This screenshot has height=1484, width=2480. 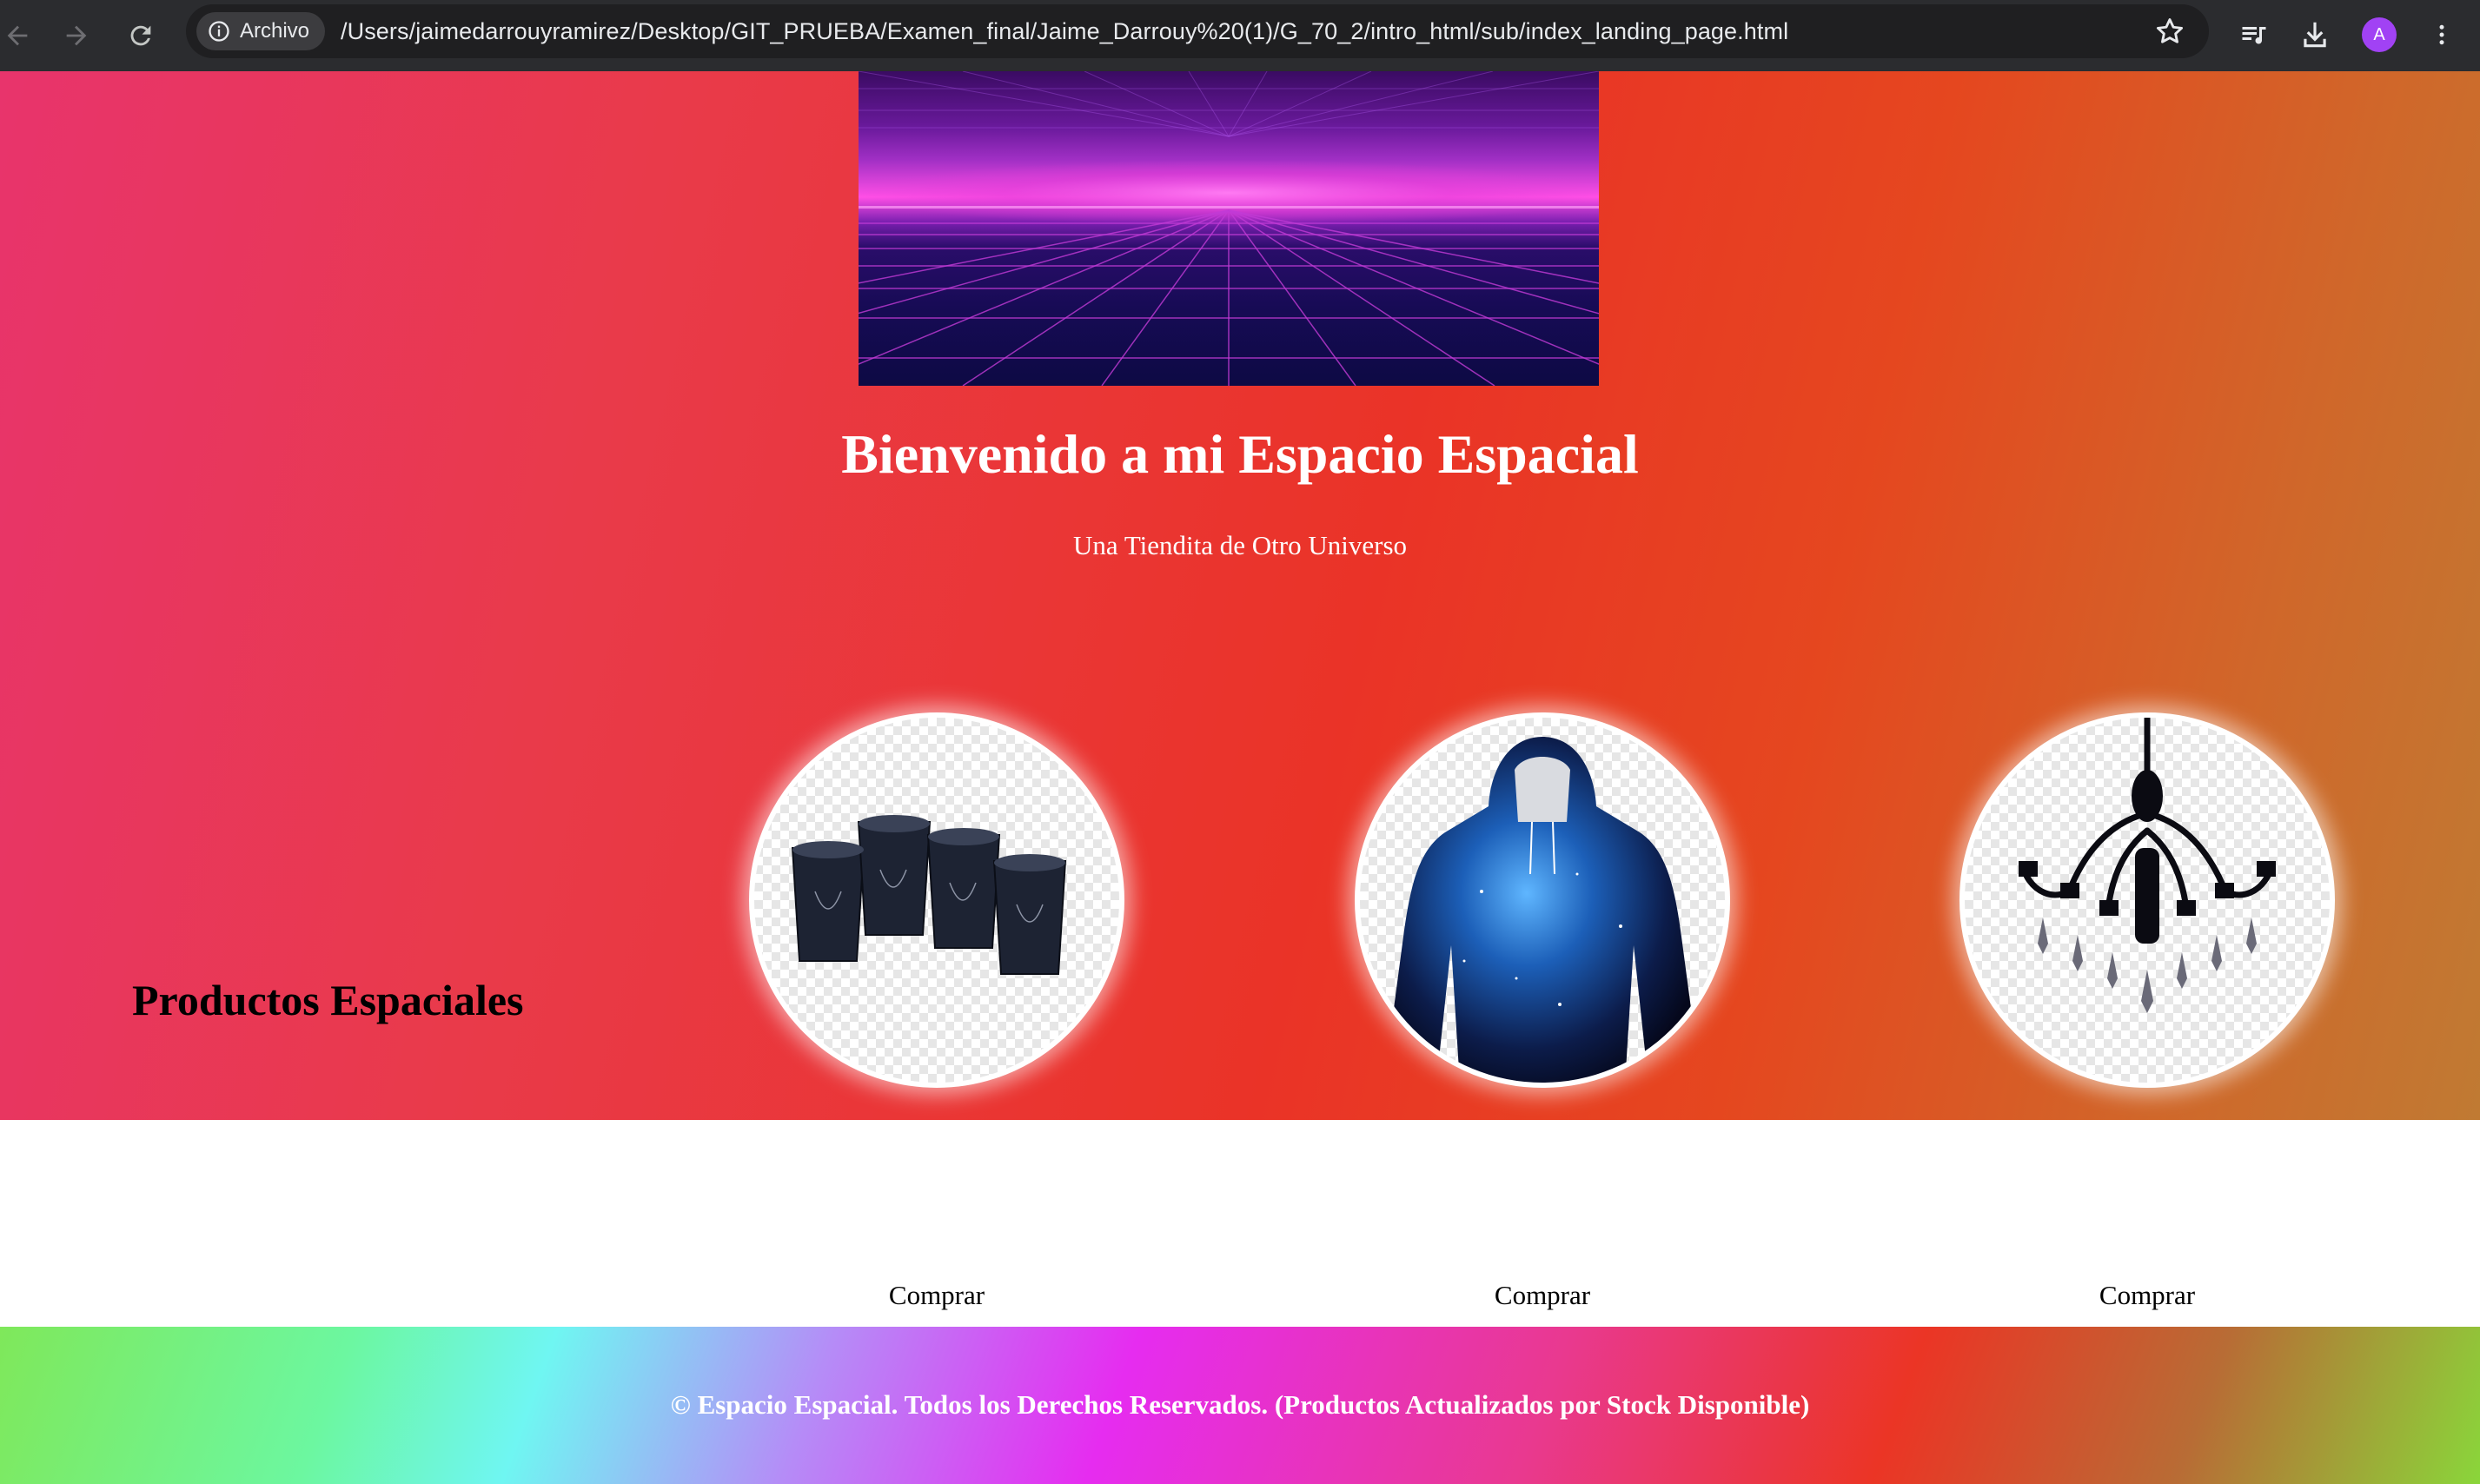 I want to click on buy-button-1: Comprar, so click(x=937, y=1295).